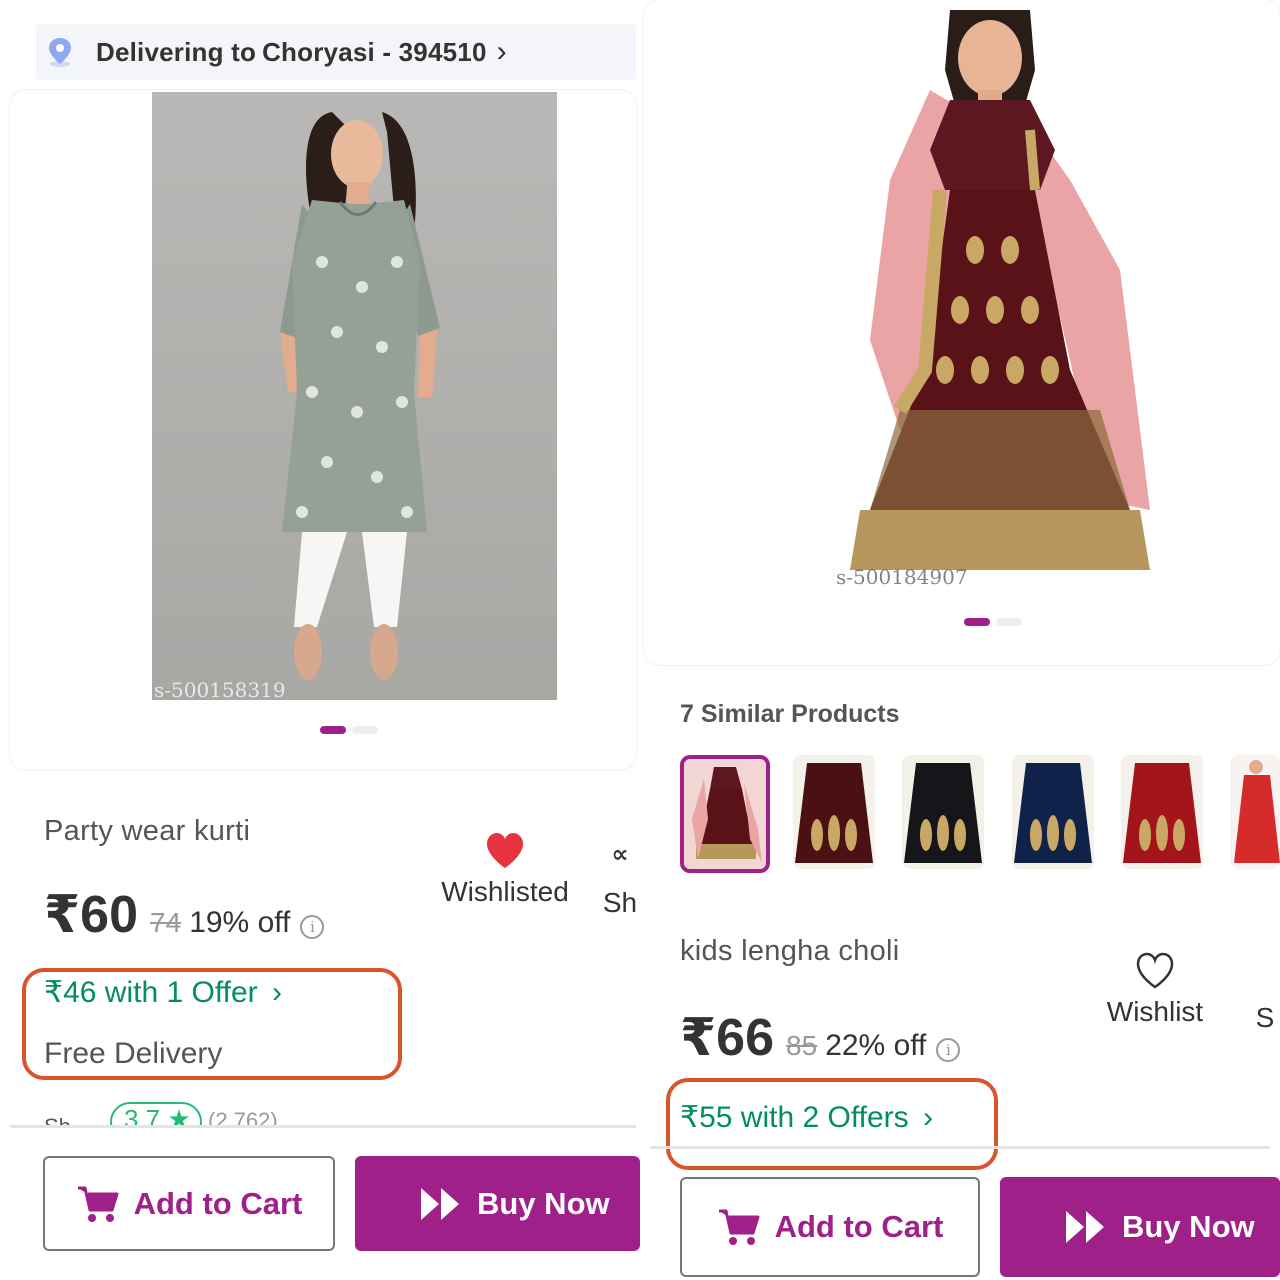  I want to click on thumb-lehenga-red, so click(1162, 813).